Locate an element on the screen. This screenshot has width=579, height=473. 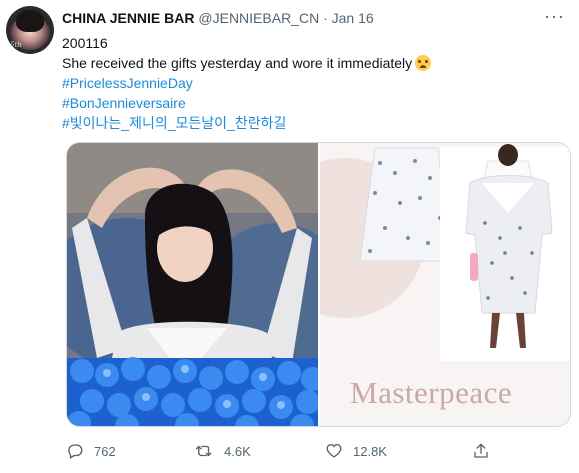
tweet-header: CHINA JENNIE BAR @JENNIEBAR_CN · Jan 16 is located at coordinates (218, 18).